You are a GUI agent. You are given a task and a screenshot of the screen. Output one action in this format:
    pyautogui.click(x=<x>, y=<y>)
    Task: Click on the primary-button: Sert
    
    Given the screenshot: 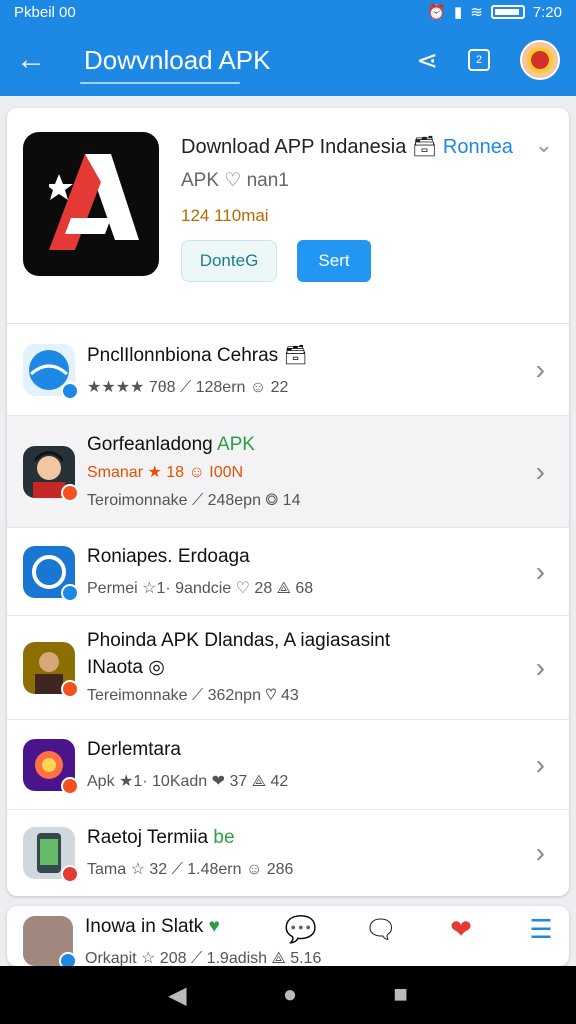 What is the action you would take?
    pyautogui.click(x=334, y=261)
    